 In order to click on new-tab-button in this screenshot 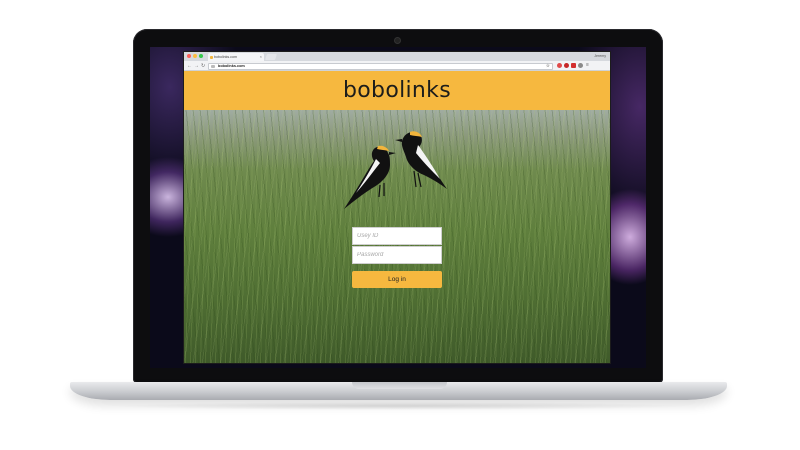, I will do `click(271, 57)`.